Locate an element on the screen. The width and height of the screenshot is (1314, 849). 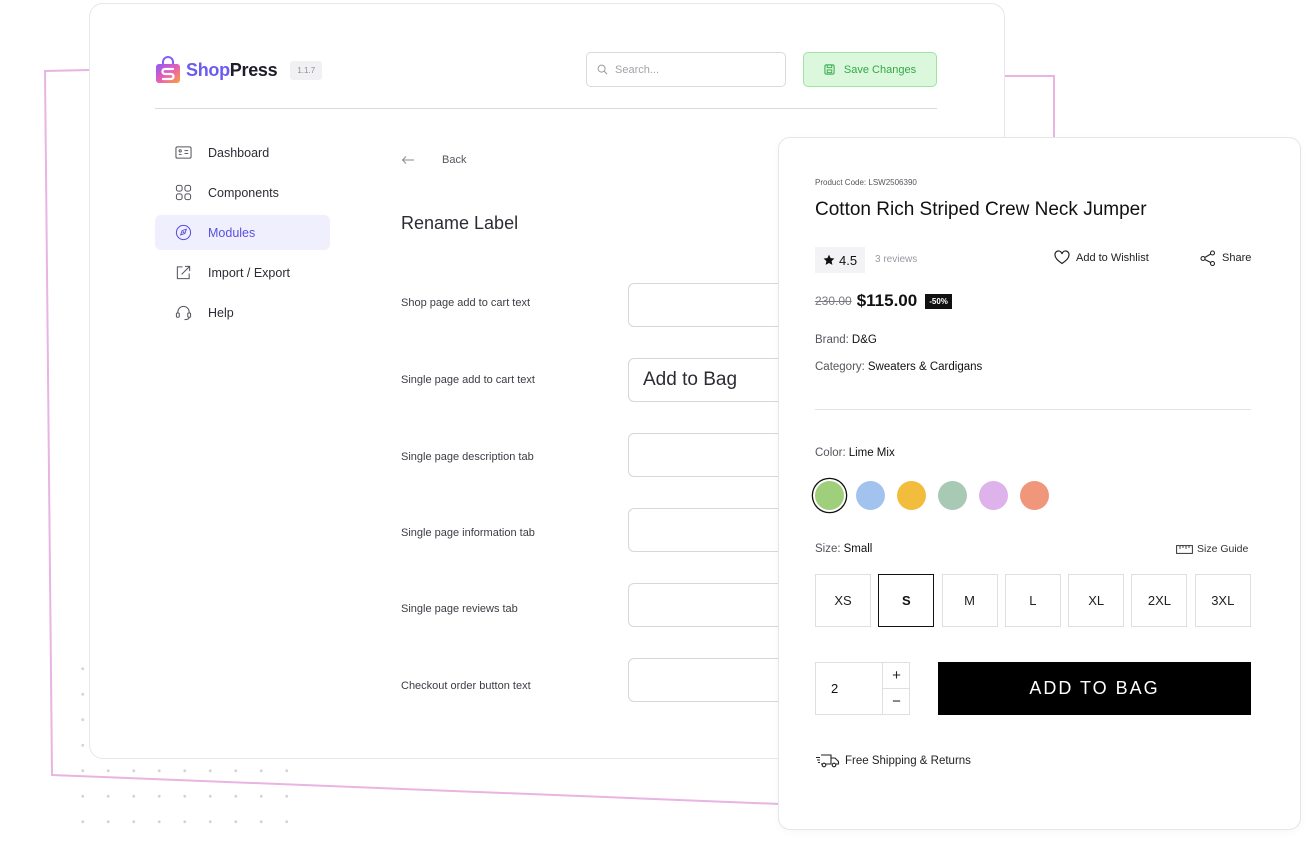
add-to-wishlist-button: Add to Wishlist is located at coordinates (1101, 257).